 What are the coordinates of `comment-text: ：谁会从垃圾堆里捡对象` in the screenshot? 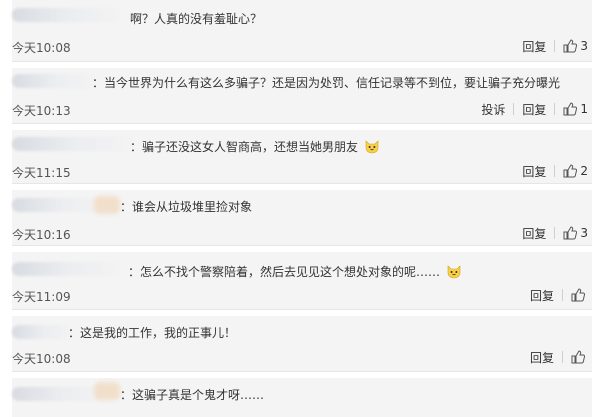 It's located at (186, 207).